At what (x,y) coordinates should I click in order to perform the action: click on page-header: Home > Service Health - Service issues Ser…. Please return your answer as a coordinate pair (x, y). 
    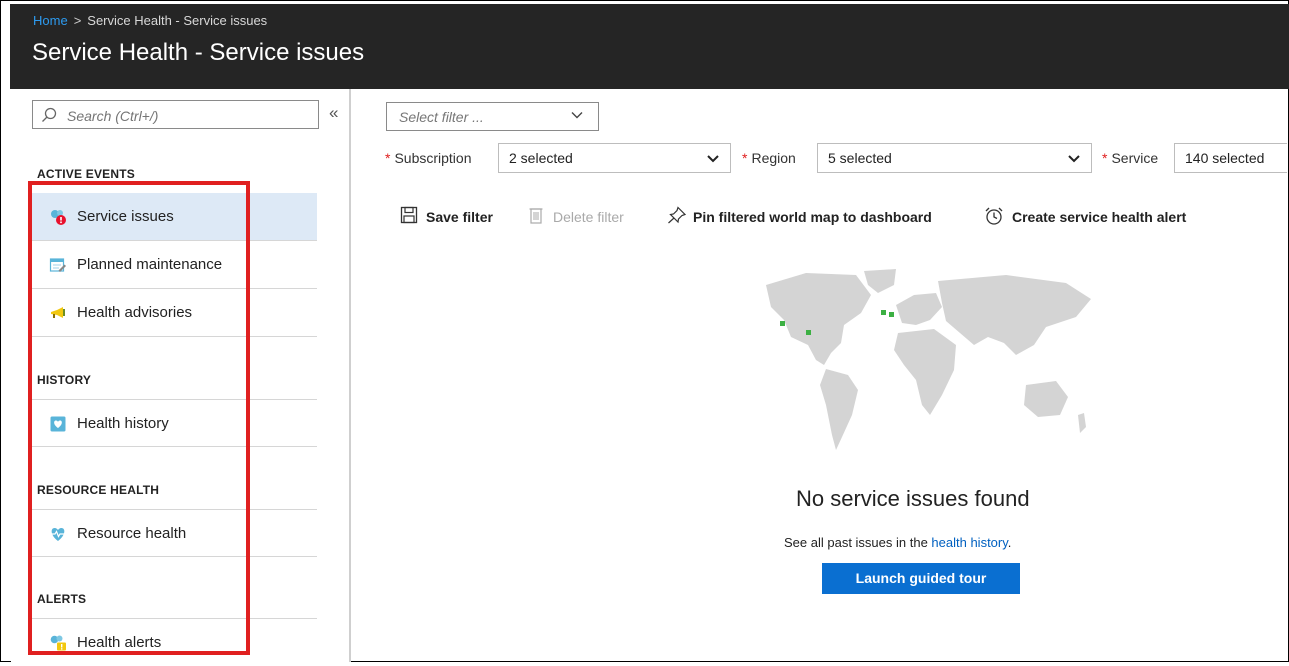
    Looking at the image, I should click on (649, 46).